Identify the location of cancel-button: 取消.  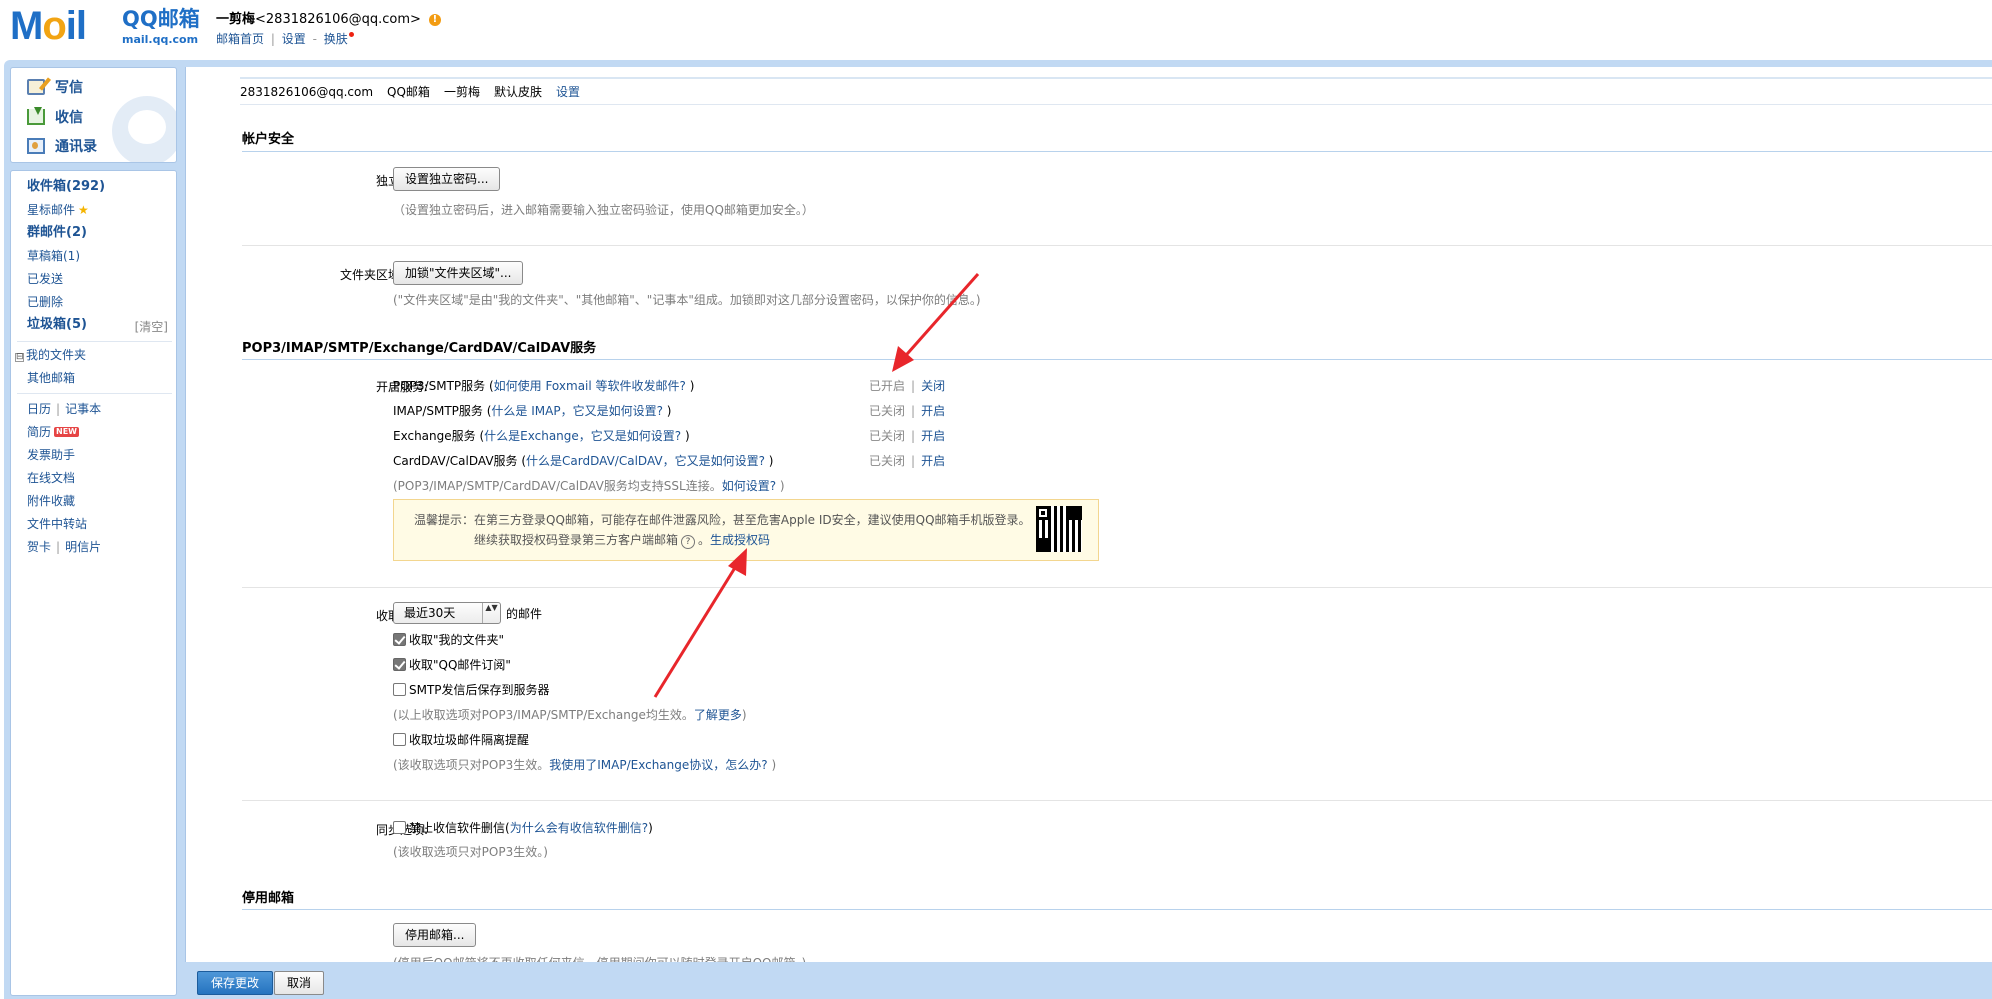
(299, 983).